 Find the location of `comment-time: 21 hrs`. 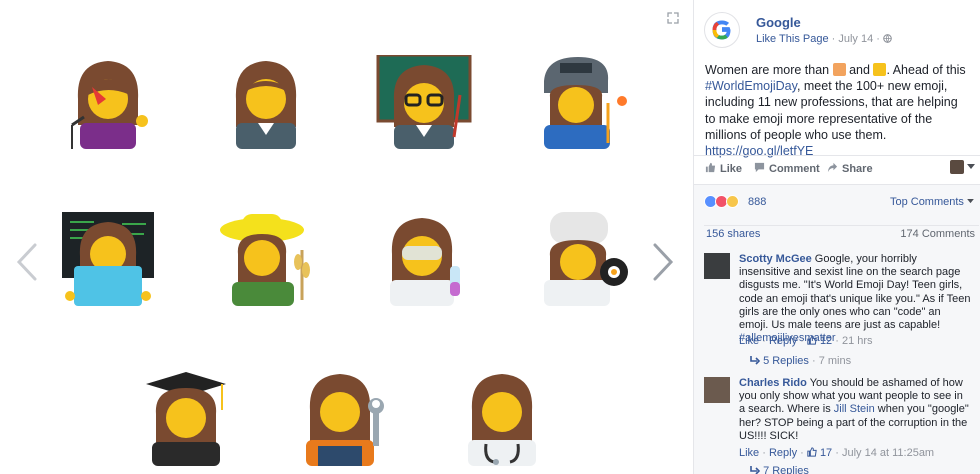

comment-time: 21 hrs is located at coordinates (857, 341).